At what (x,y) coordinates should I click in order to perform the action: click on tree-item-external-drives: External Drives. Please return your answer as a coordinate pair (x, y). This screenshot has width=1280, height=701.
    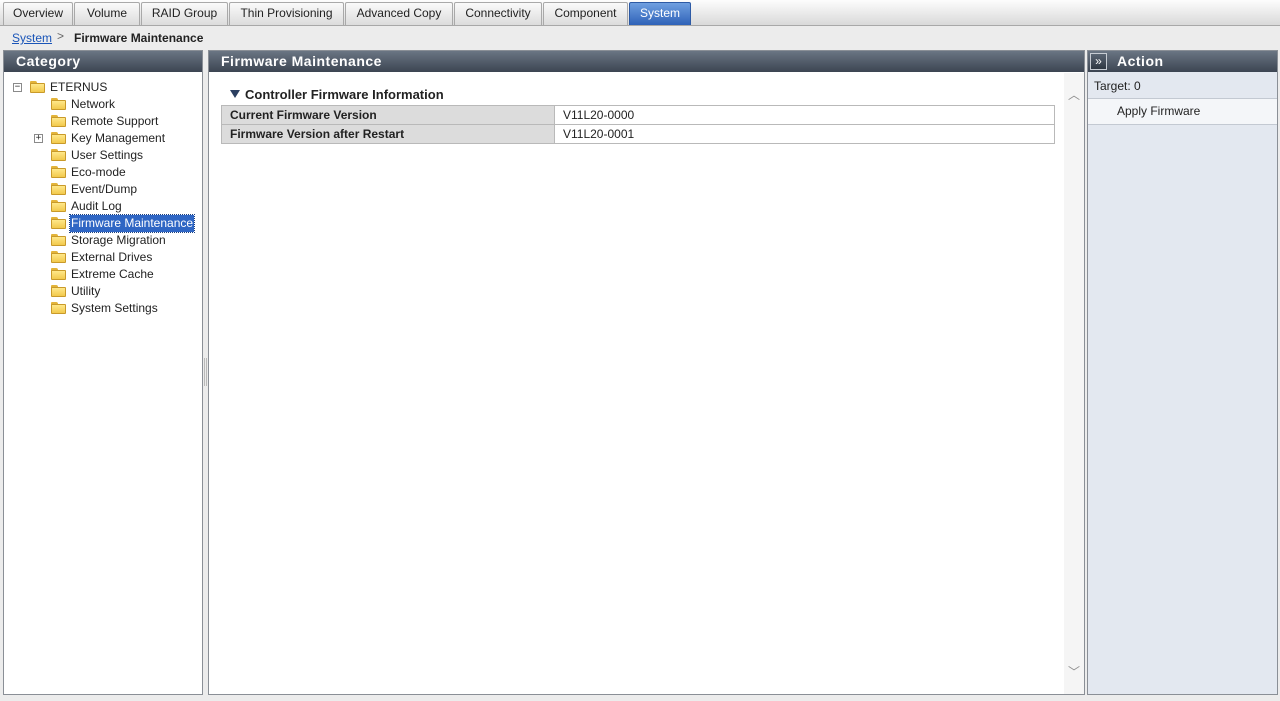
    Looking at the image, I should click on (102, 257).